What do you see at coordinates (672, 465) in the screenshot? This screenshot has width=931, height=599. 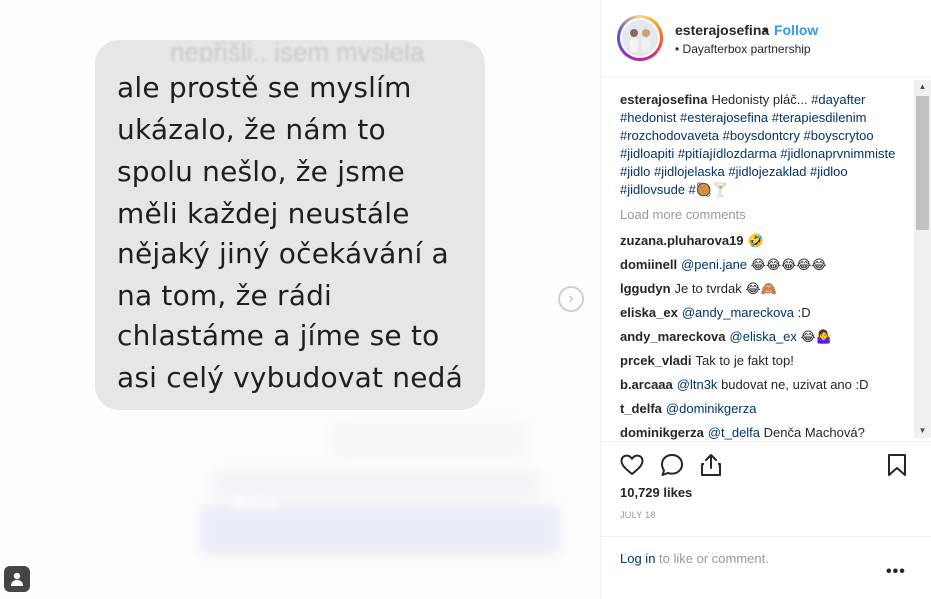 I see `comment-icon` at bounding box center [672, 465].